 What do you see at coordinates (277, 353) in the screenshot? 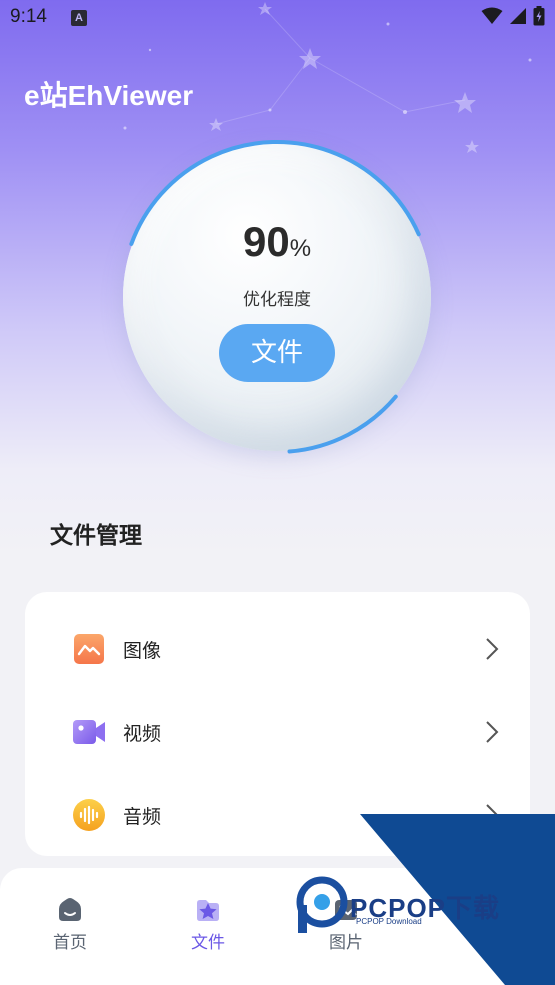
I see `file-button: 文件` at bounding box center [277, 353].